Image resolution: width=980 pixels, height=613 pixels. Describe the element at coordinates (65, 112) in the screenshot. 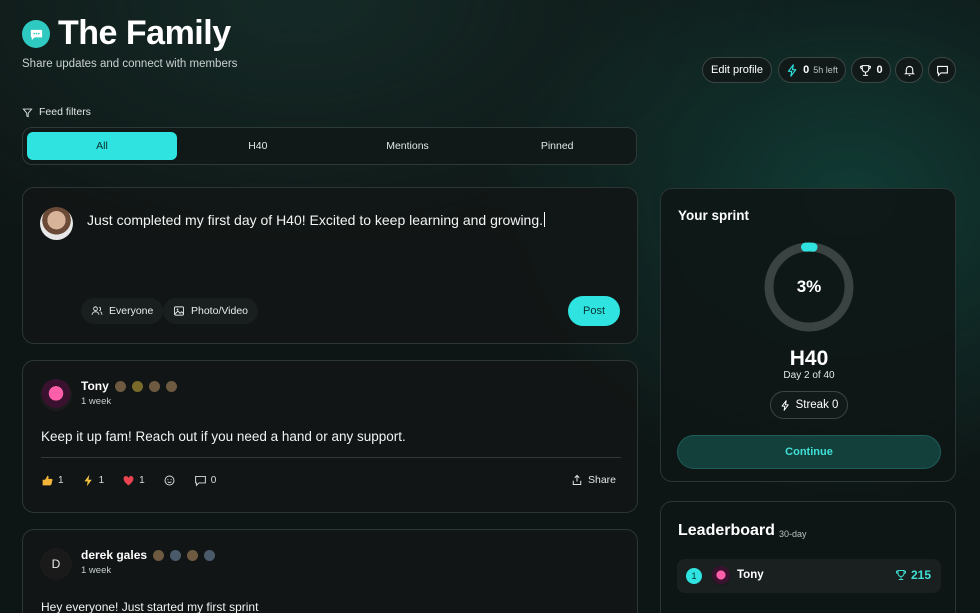

I see `feed-filters-text: Feed filters` at that location.